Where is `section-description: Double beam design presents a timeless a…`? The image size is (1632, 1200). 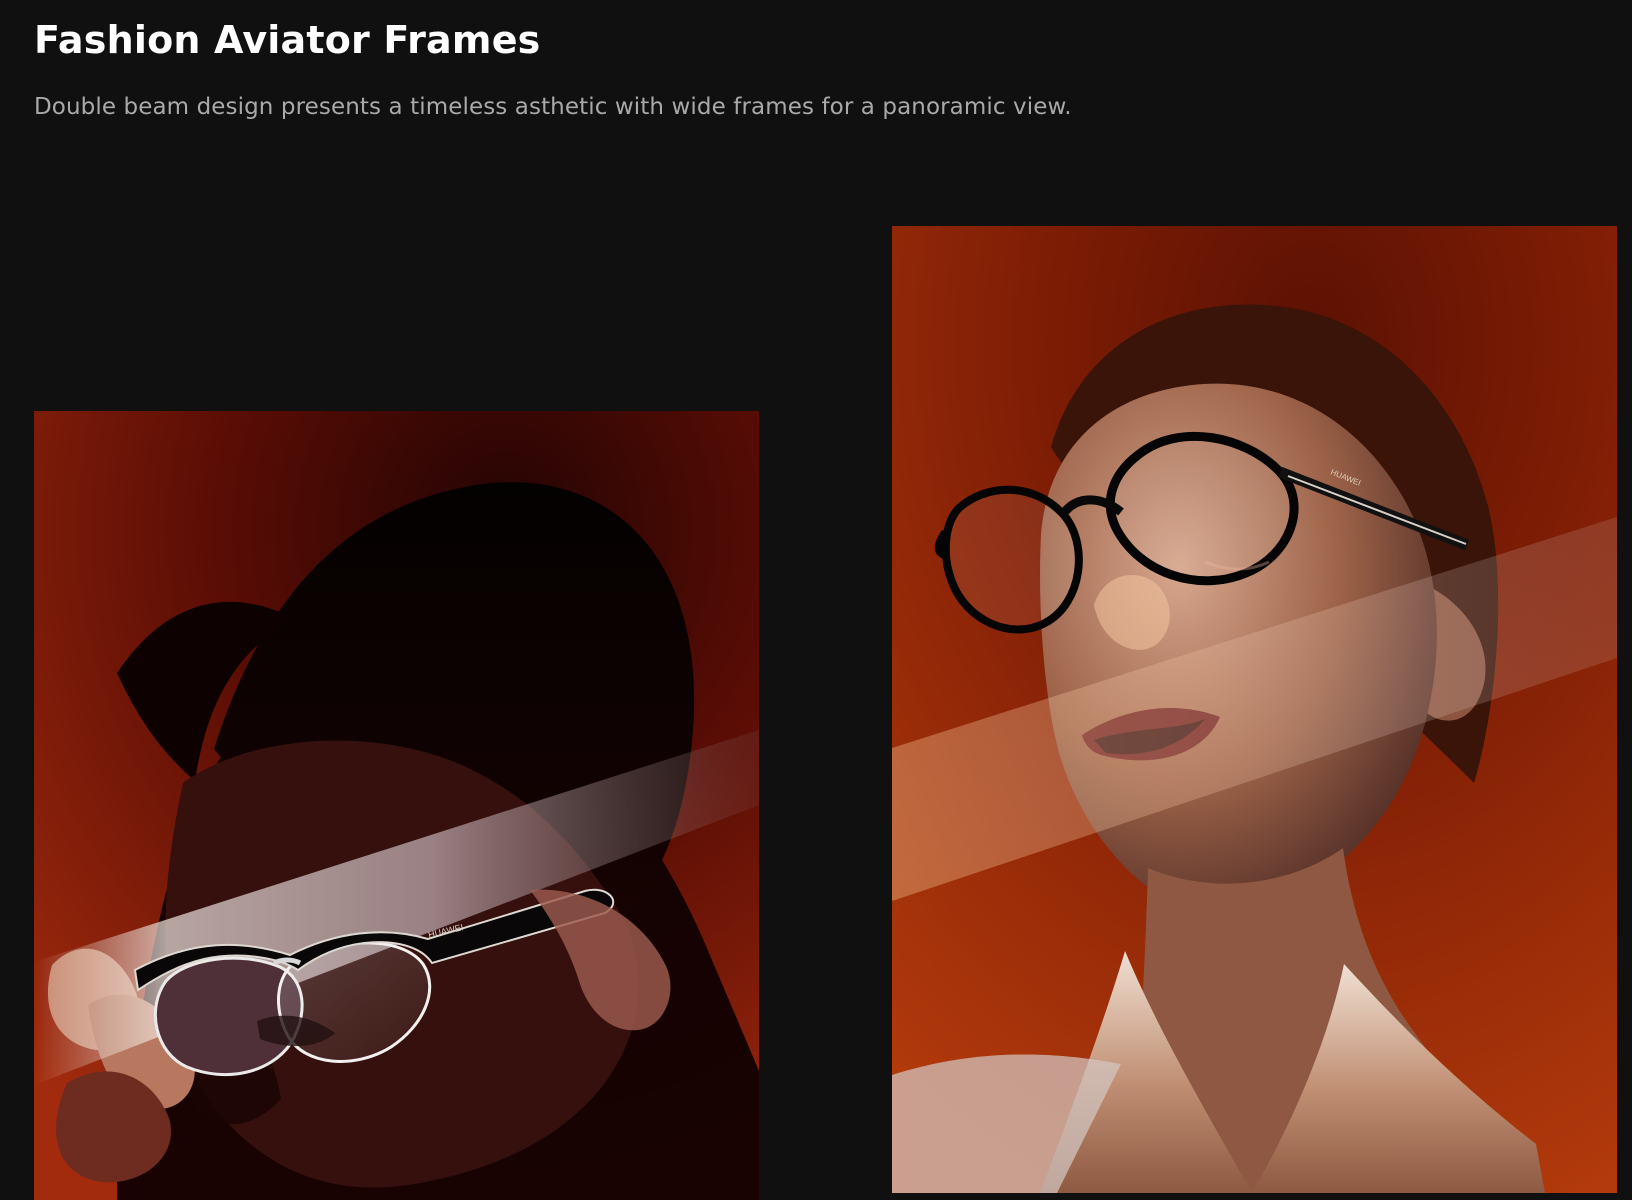 section-description: Double beam design presents a timeless a… is located at coordinates (553, 107).